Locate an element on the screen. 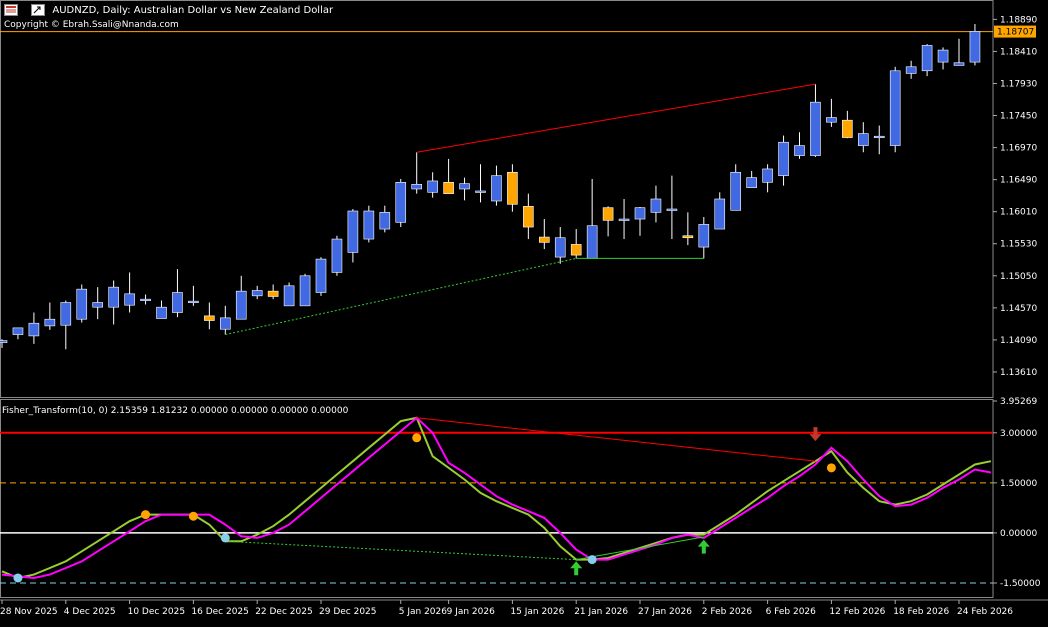 The height and width of the screenshot is (627, 1048). date-axis-label: 10 Dec 2025 is located at coordinates (157, 612).